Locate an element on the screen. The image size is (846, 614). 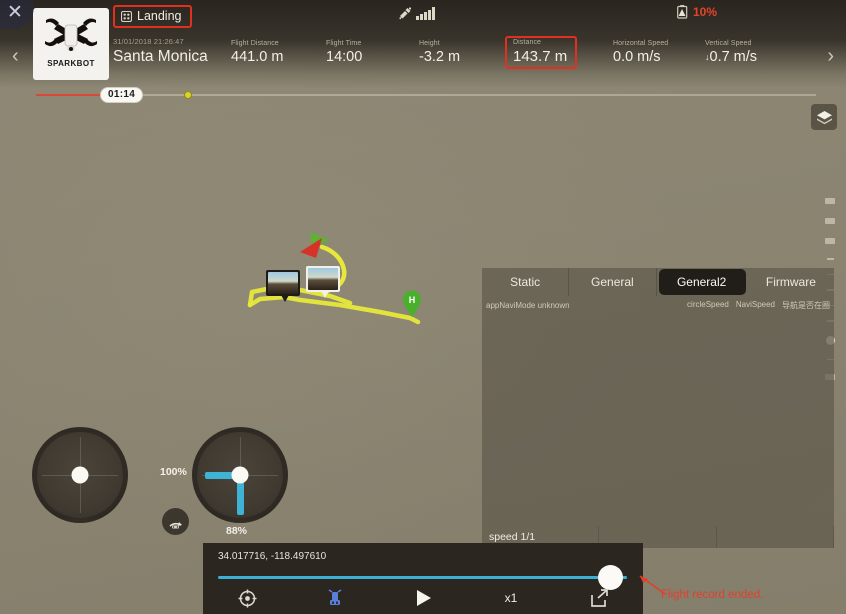
landing-icon is located at coordinates (126, 16).